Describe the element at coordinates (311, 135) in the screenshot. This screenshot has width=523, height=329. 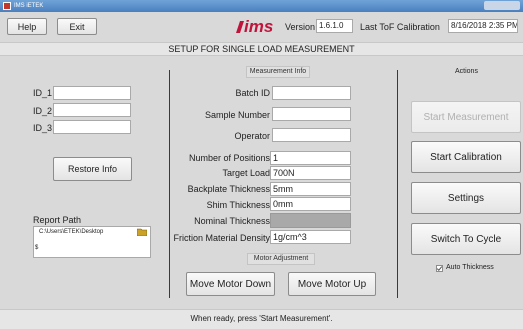
I see `operator-field` at that location.